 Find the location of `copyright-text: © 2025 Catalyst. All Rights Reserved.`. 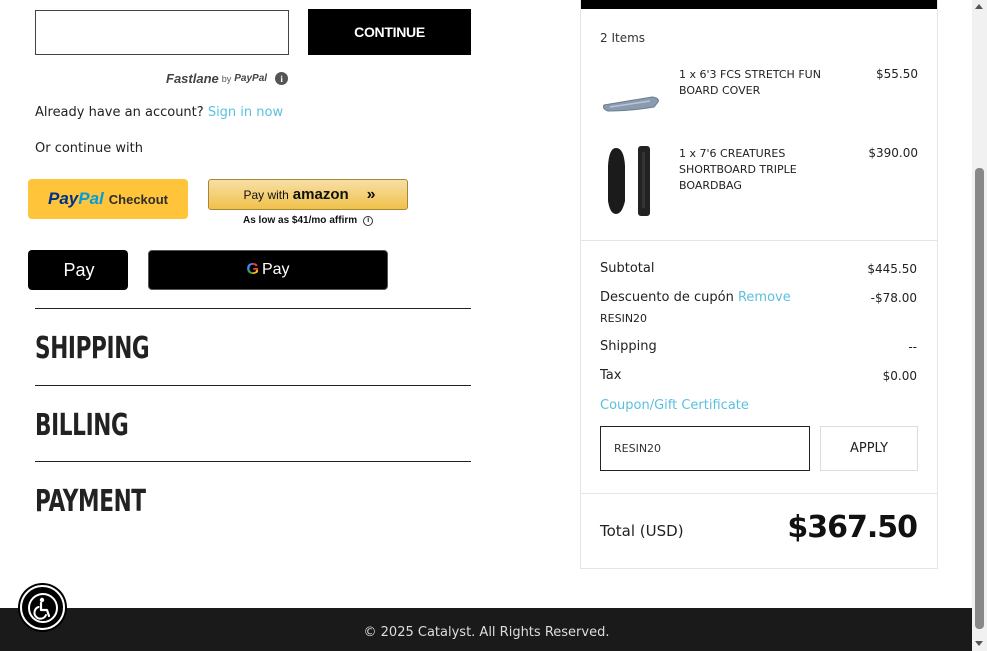

copyright-text: © 2025 Catalyst. All Rights Reserved. is located at coordinates (486, 632).